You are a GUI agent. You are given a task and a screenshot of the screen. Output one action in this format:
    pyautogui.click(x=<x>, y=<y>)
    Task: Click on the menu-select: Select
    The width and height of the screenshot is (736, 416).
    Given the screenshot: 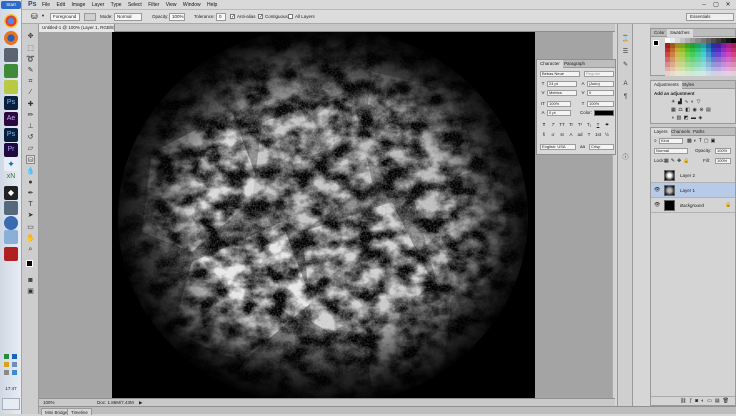 What is the action you would take?
    pyautogui.click(x=135, y=5)
    